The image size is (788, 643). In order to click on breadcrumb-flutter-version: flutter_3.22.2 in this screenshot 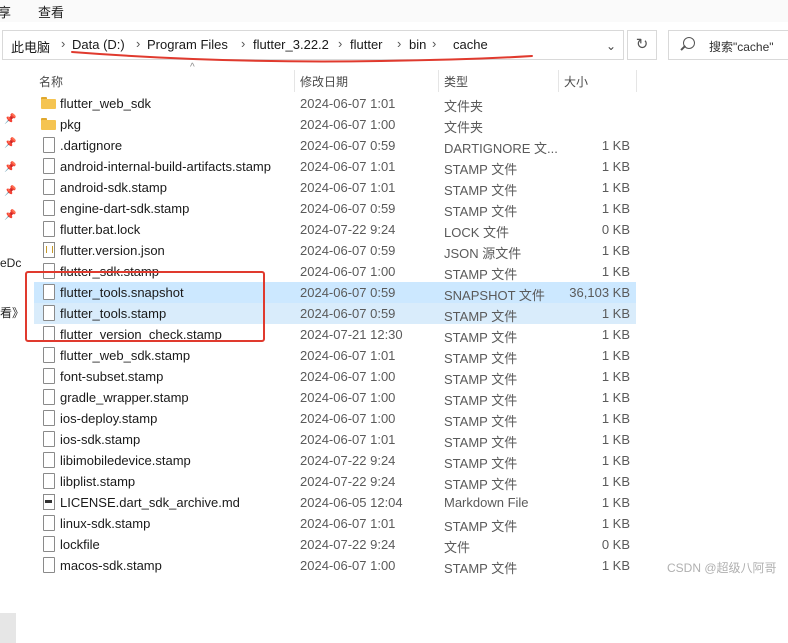, I will do `click(291, 44)`.